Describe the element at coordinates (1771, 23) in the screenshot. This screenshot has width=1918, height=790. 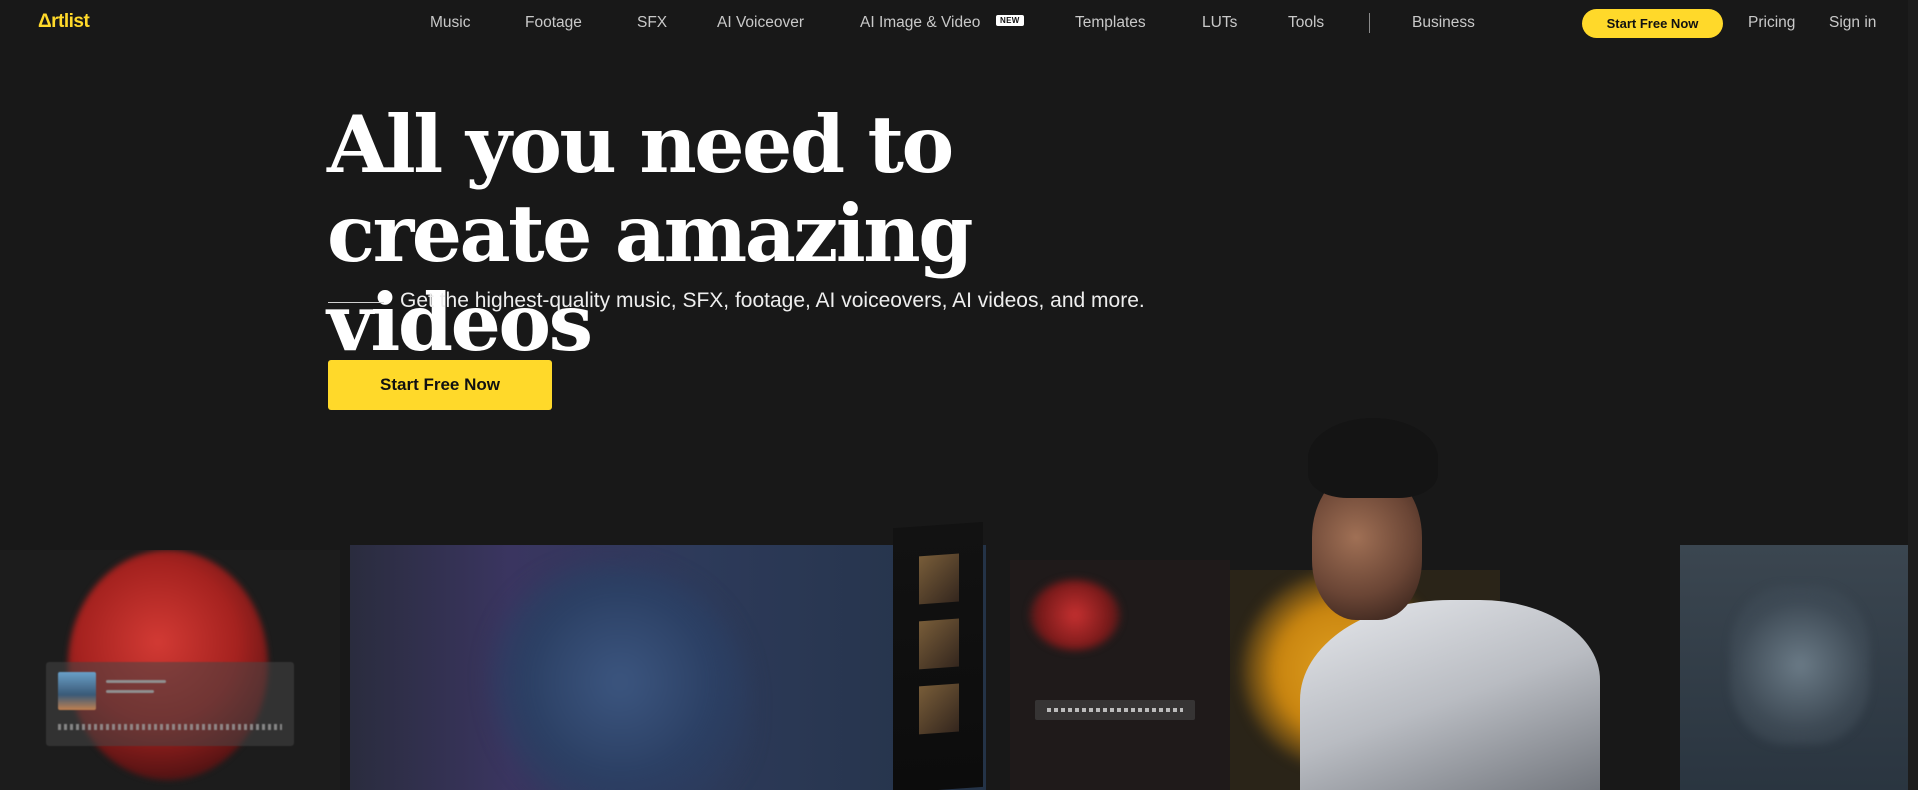
I see `nav-pricing-link: Pricing` at that location.